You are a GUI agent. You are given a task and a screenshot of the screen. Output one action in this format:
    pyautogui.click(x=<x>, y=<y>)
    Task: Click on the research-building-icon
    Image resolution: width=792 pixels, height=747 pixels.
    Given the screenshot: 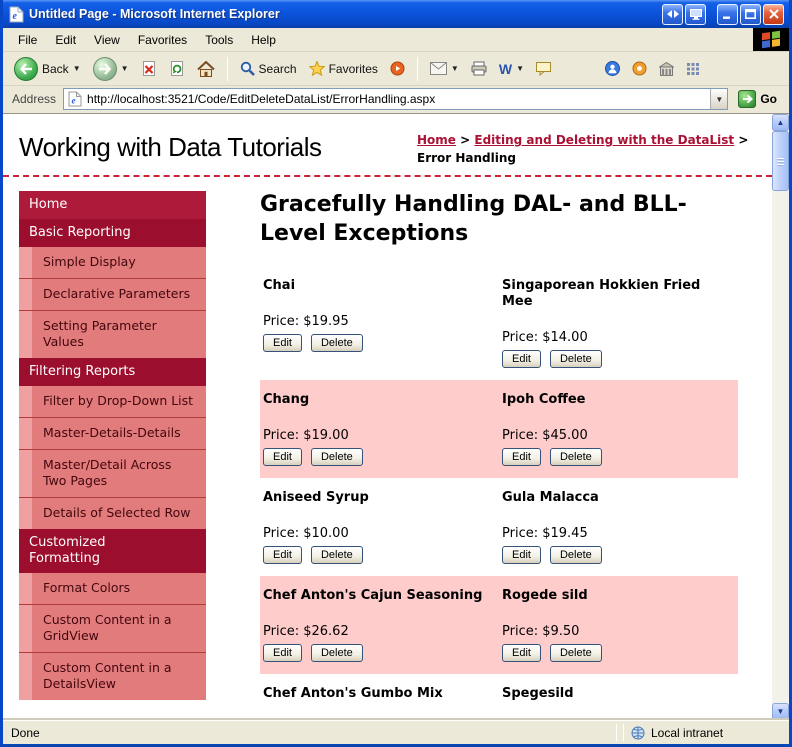 What is the action you would take?
    pyautogui.click(x=666, y=68)
    